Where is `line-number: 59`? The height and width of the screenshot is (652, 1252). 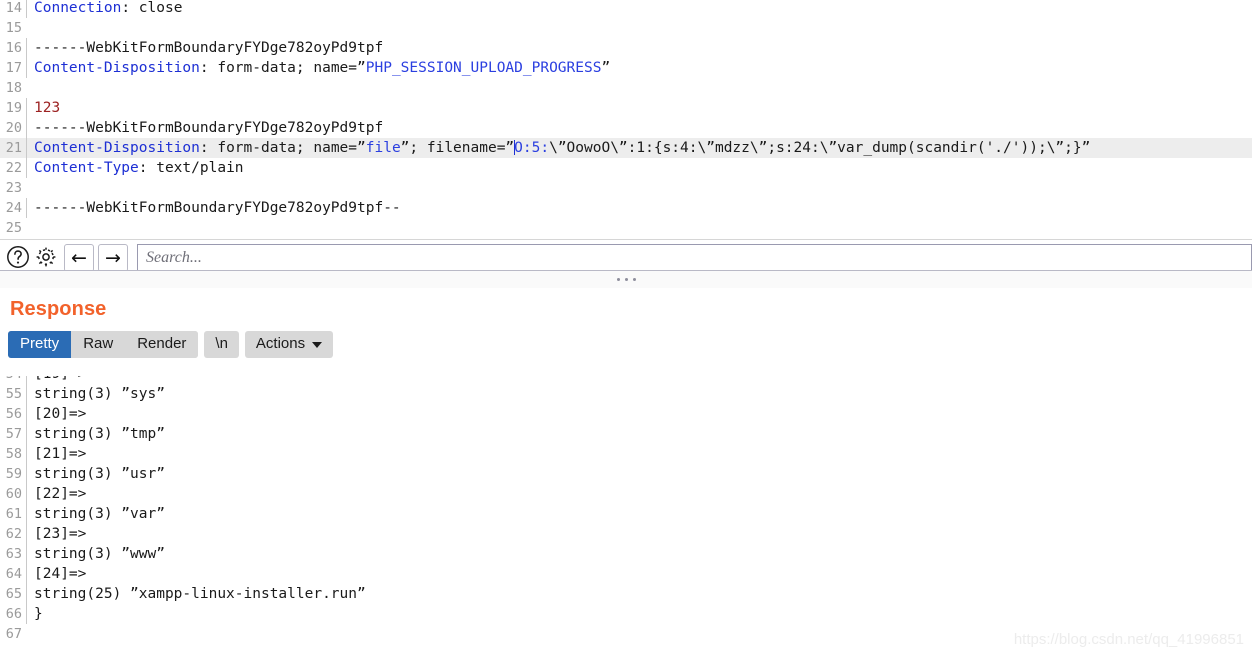 line-number: 59 is located at coordinates (13, 474).